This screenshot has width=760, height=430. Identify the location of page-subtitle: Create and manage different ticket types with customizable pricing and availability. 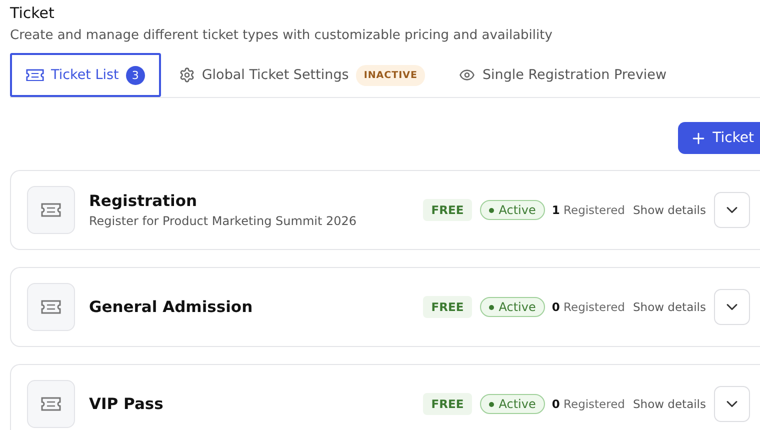
(282, 35).